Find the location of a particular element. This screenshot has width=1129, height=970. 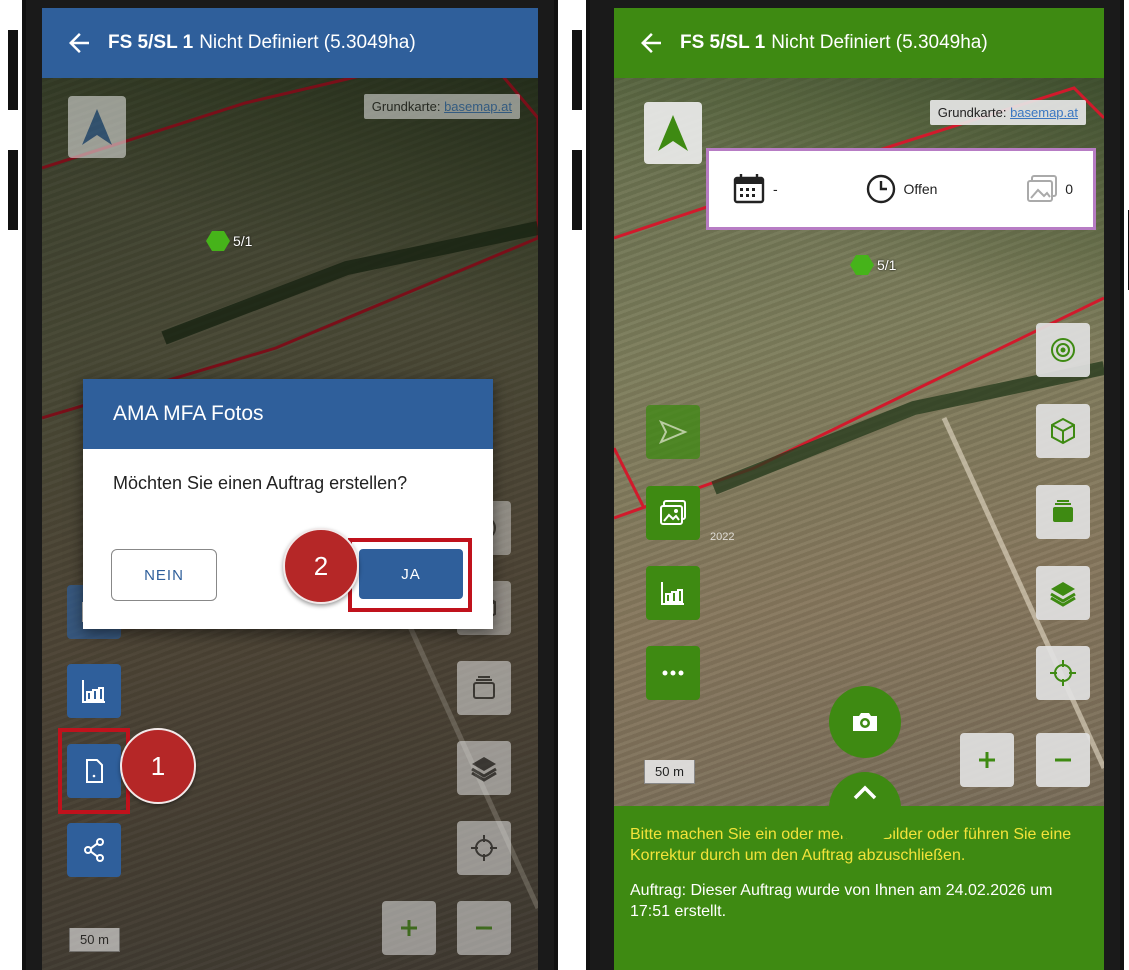

highlight-order-button is located at coordinates (94, 771).